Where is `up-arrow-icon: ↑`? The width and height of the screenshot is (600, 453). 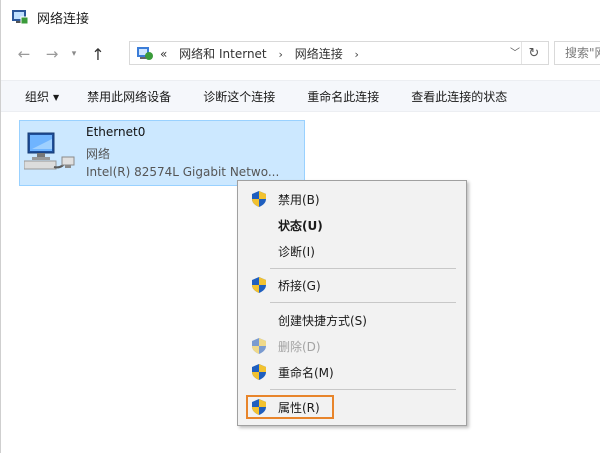 up-arrow-icon: ↑ is located at coordinates (98, 54).